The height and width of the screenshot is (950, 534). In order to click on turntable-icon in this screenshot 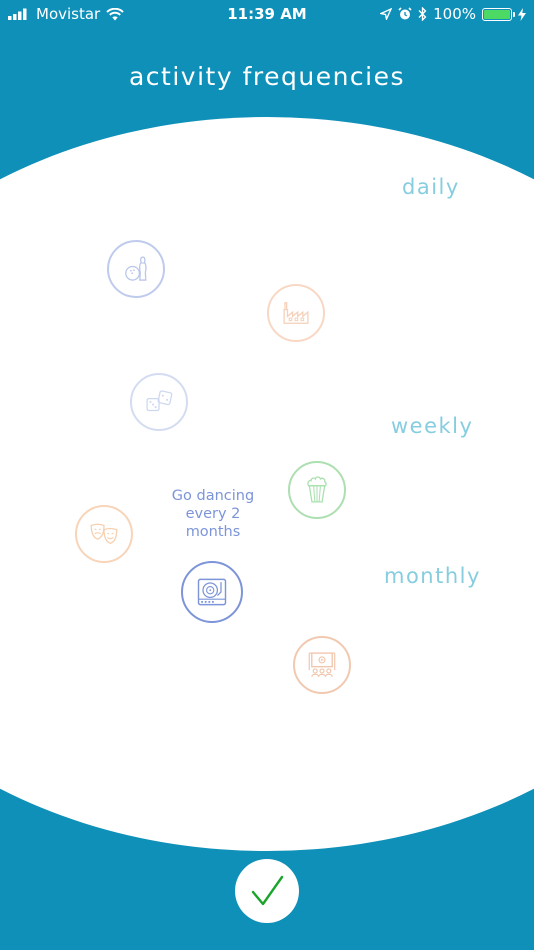, I will do `click(212, 592)`.